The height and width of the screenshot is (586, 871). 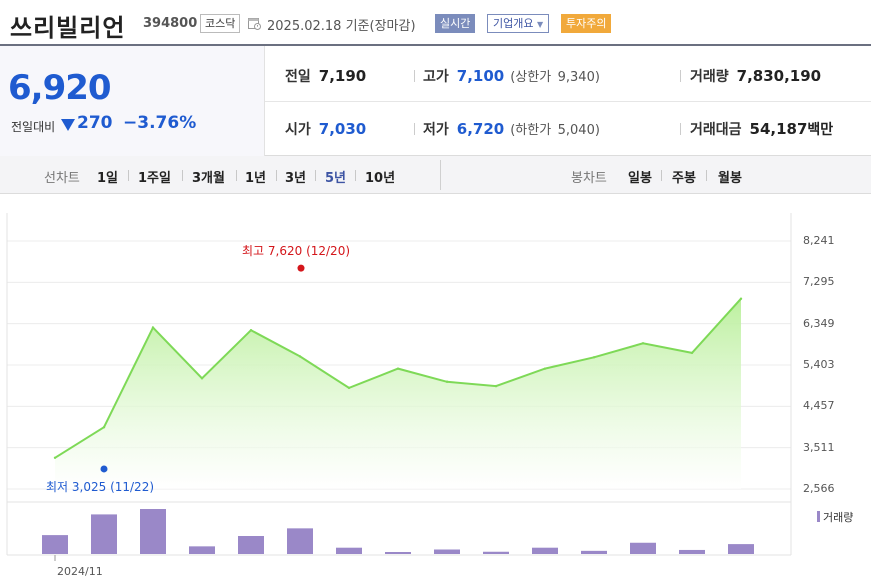 What do you see at coordinates (455, 23) in the screenshot?
I see `realtime-button: 실시간` at bounding box center [455, 23].